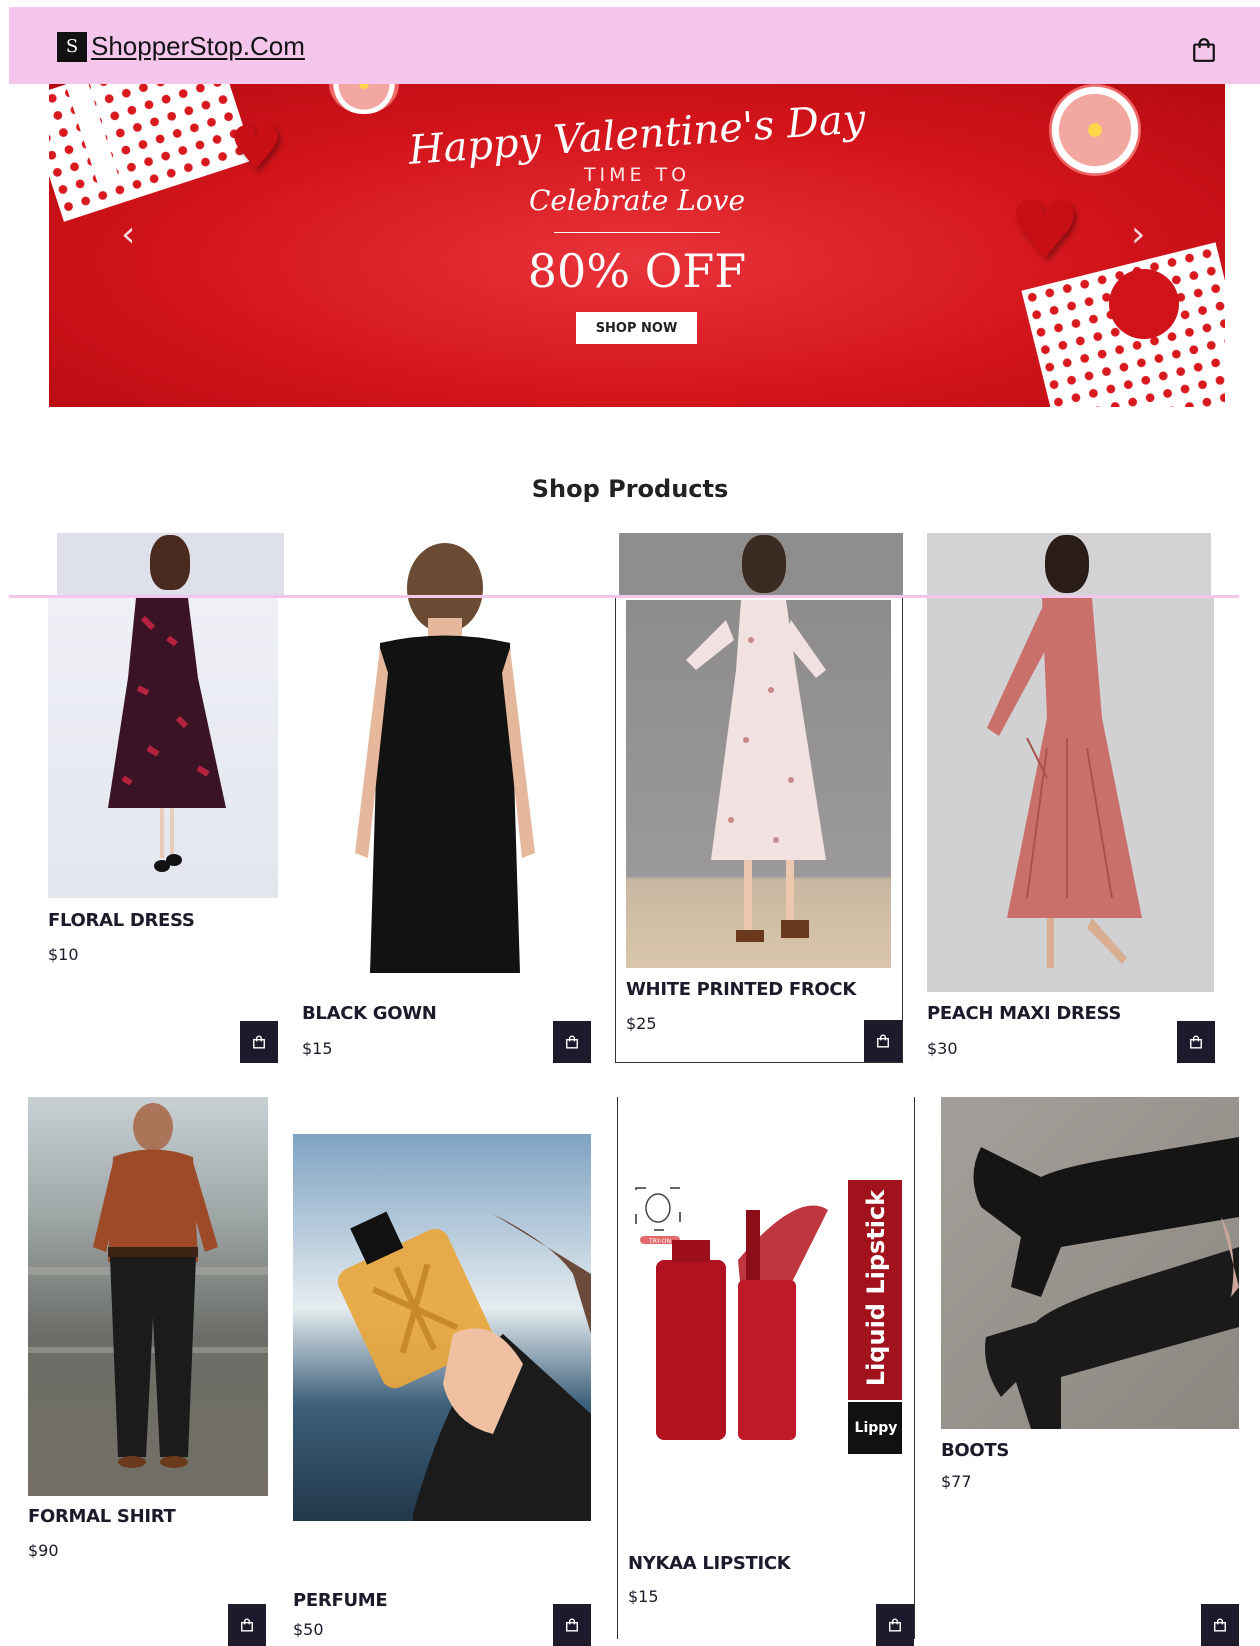  Describe the element at coordinates (121, 920) in the screenshot. I see `product-name: FLORAL DRESS` at that location.